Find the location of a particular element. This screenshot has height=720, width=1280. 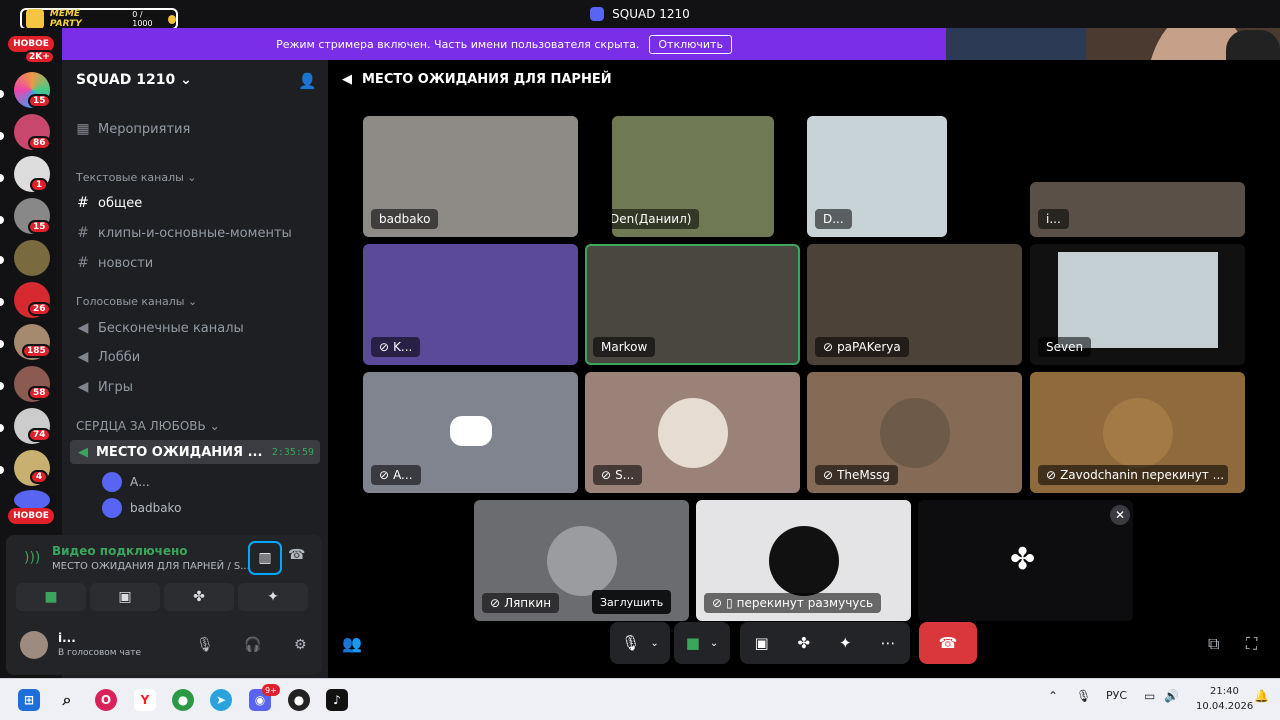

mute-button: 🎙 ⌄ is located at coordinates (640, 643).